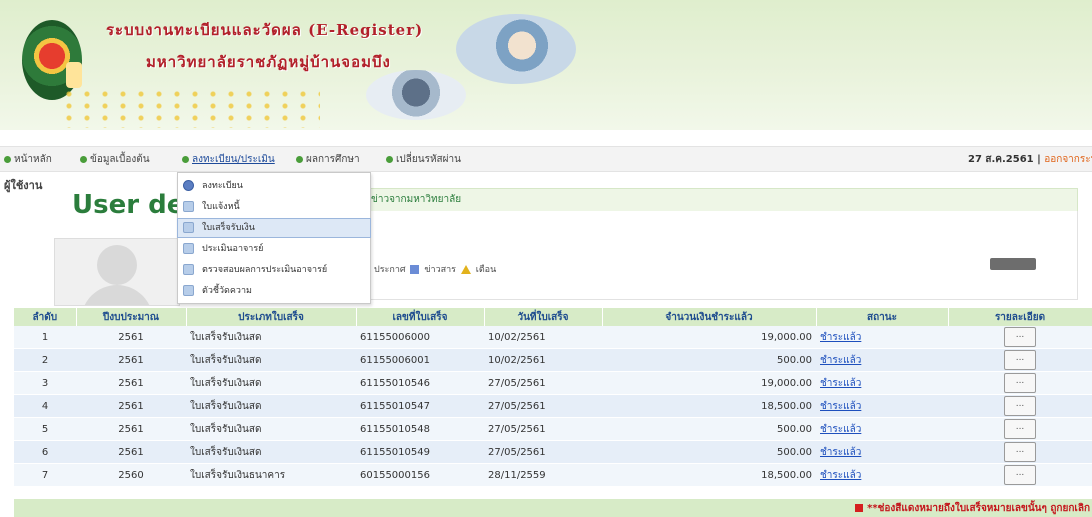  I want to click on nav-register-evaluate: ลงทะเบียน/ประเมิน, so click(228, 159).